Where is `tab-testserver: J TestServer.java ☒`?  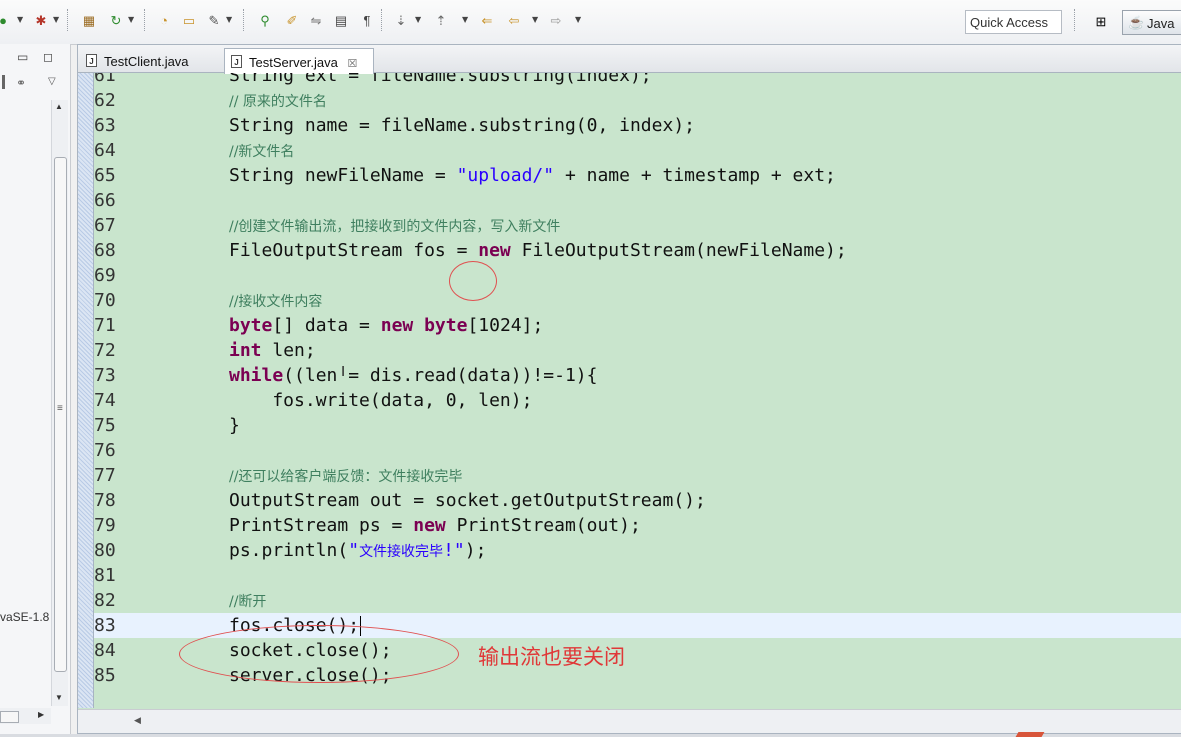 tab-testserver: J TestServer.java ☒ is located at coordinates (299, 61).